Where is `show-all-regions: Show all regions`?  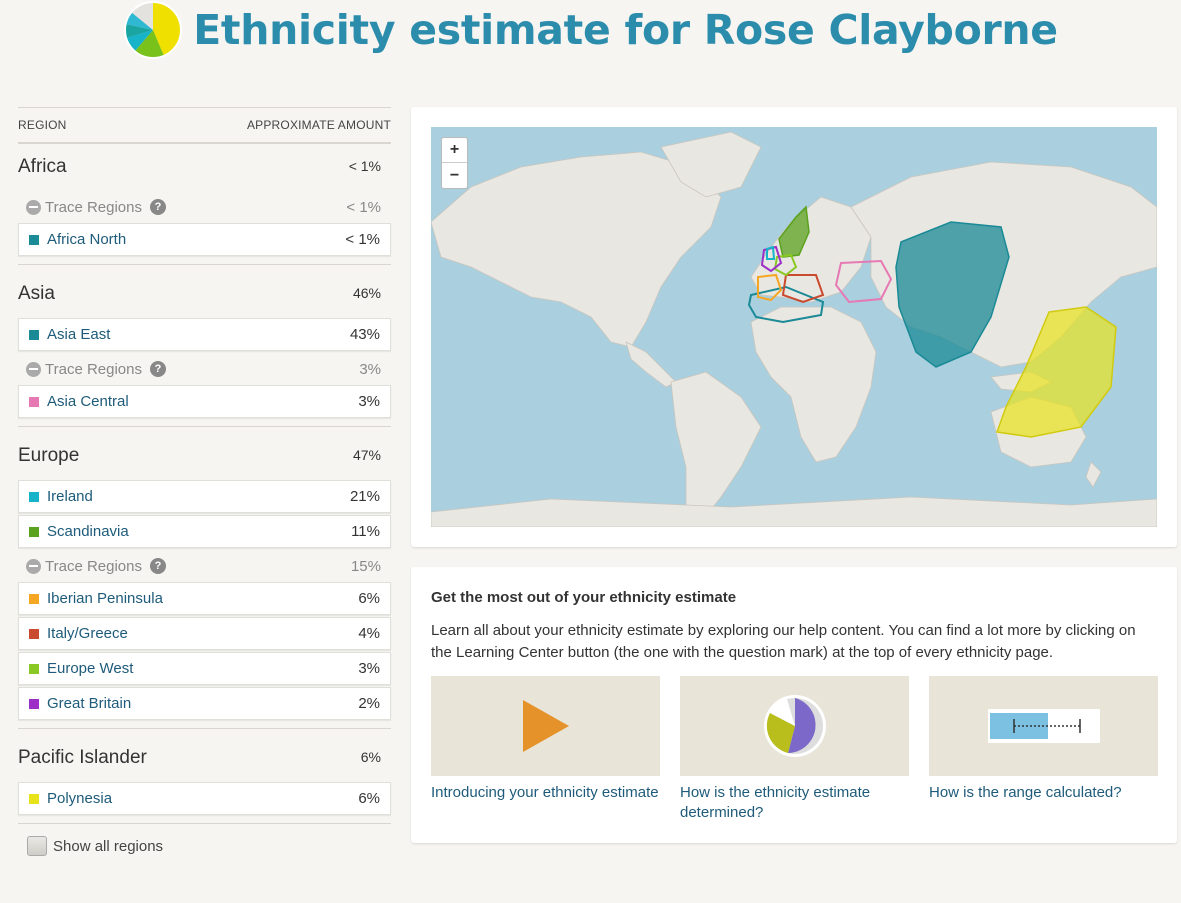 show-all-regions: Show all regions is located at coordinates (204, 846).